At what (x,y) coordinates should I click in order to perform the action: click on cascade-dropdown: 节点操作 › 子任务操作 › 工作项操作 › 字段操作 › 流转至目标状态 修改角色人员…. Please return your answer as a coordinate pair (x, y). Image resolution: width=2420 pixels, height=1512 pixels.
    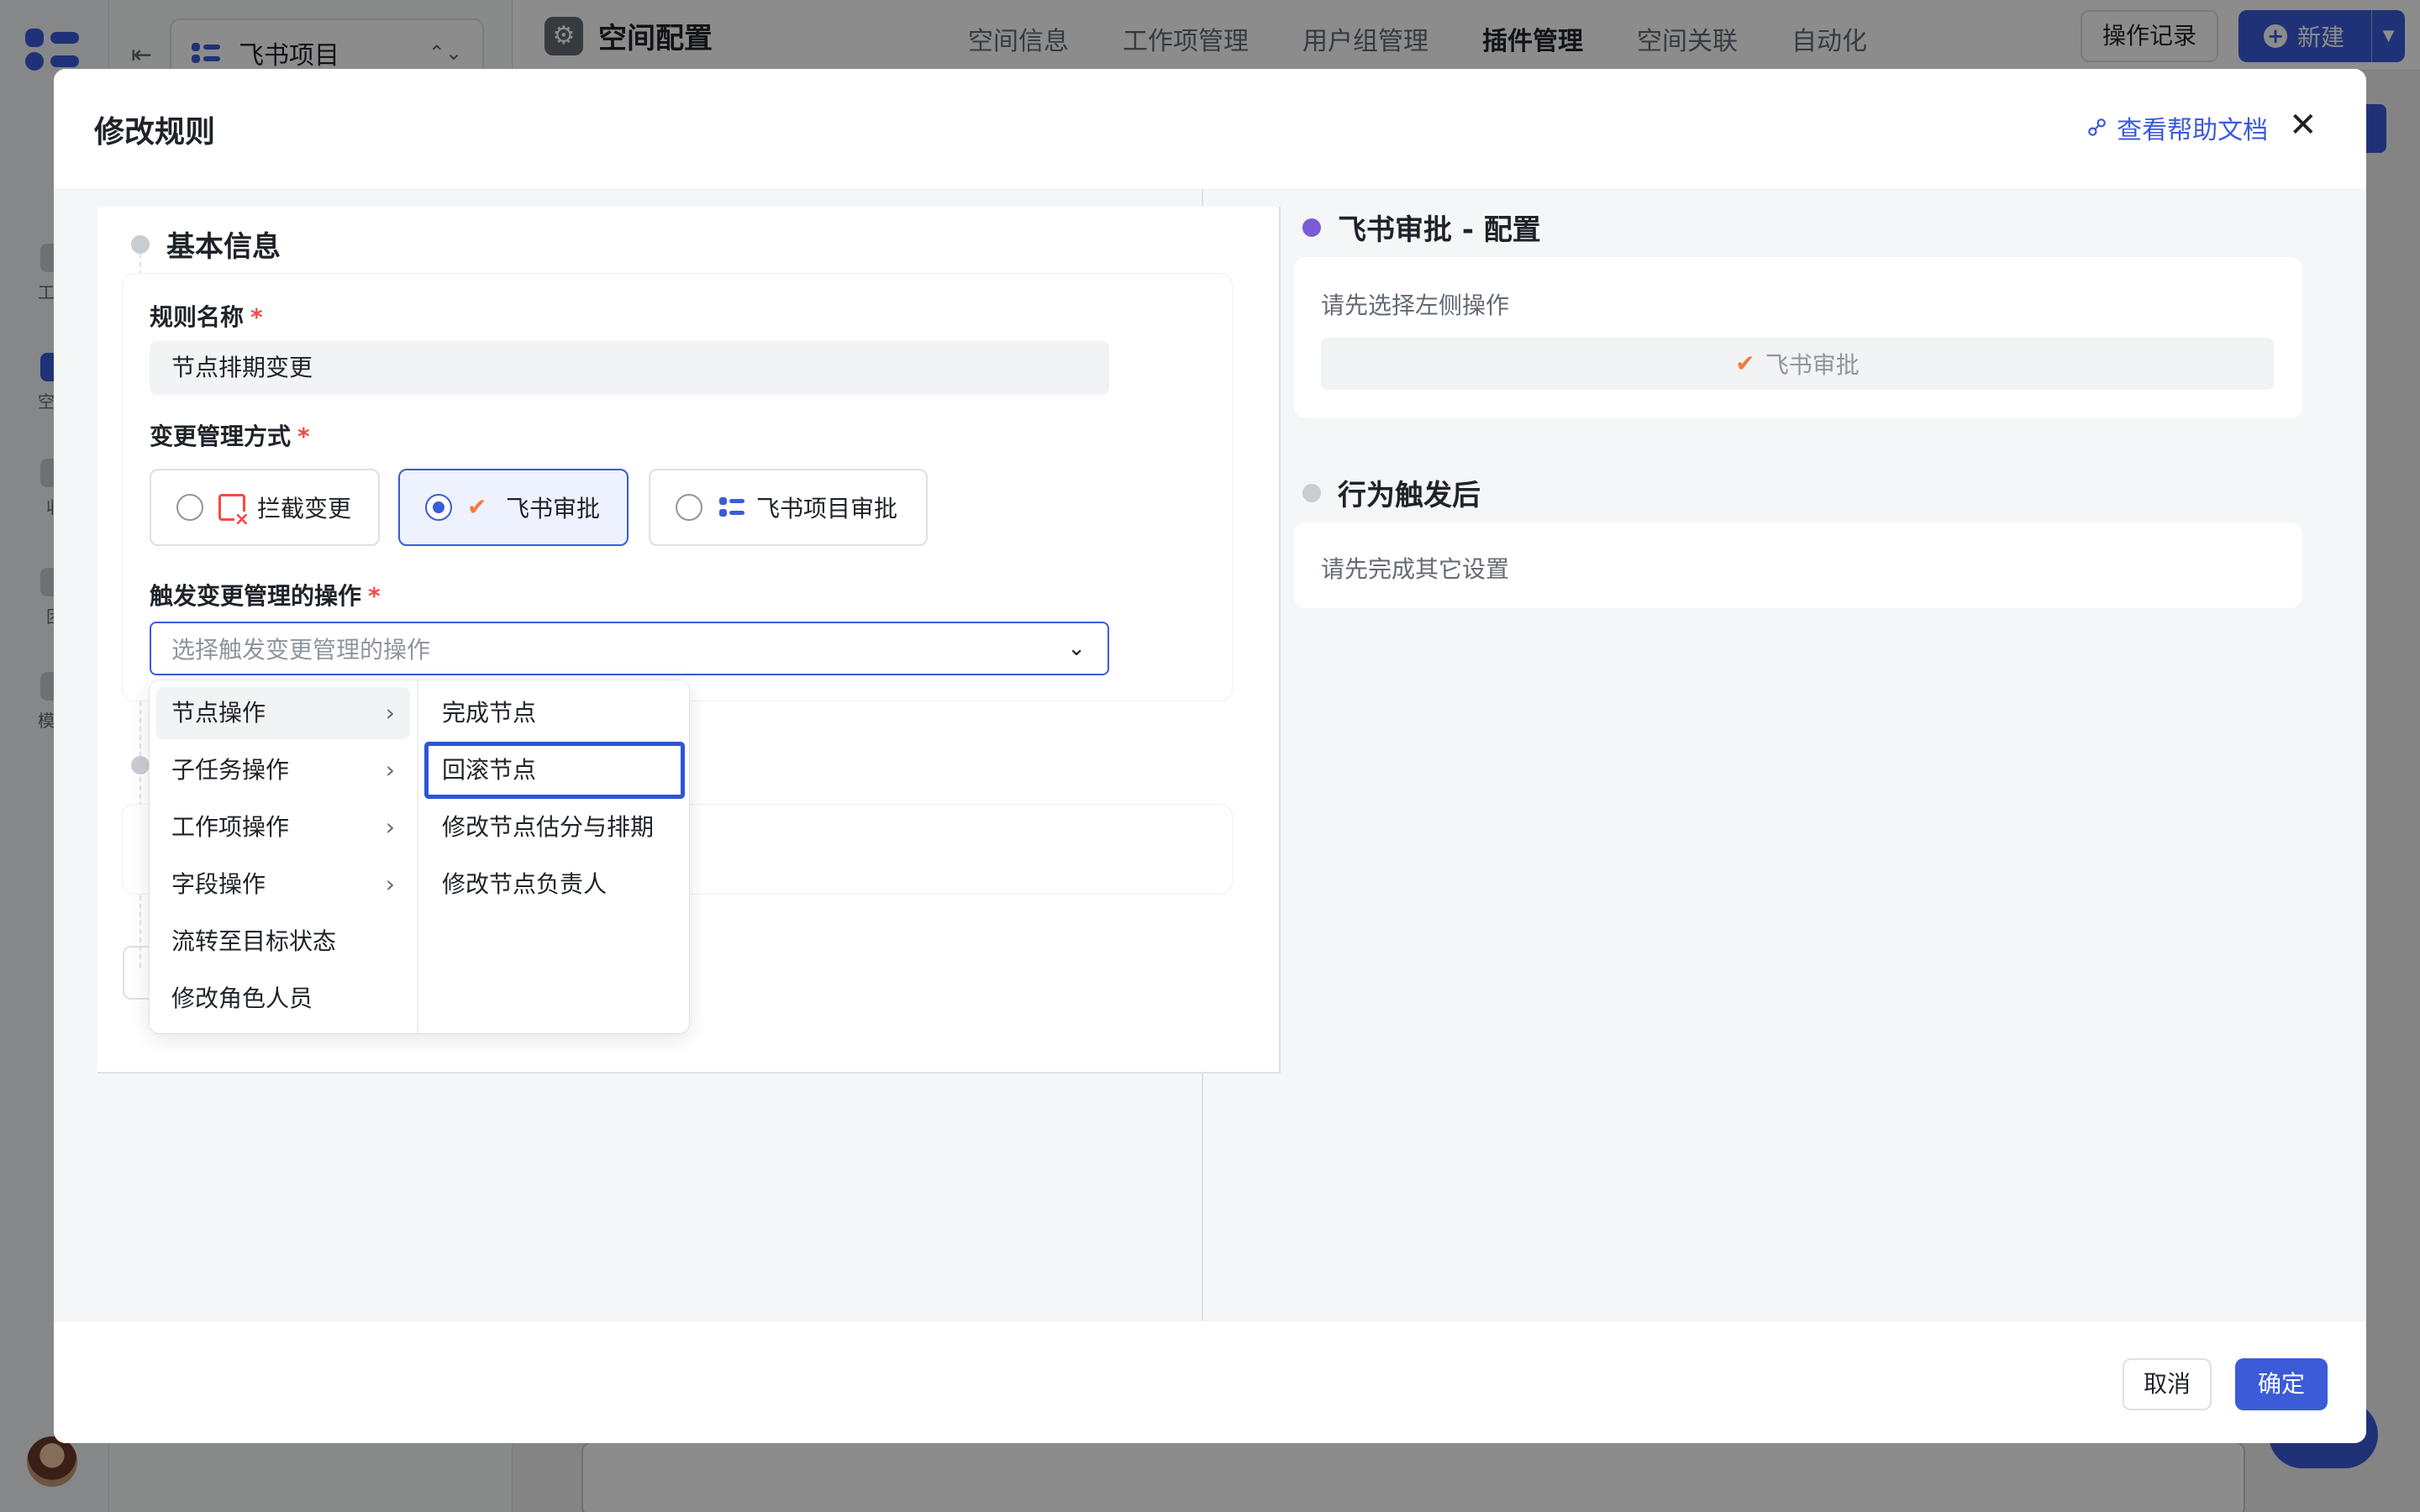
    Looking at the image, I should click on (420, 856).